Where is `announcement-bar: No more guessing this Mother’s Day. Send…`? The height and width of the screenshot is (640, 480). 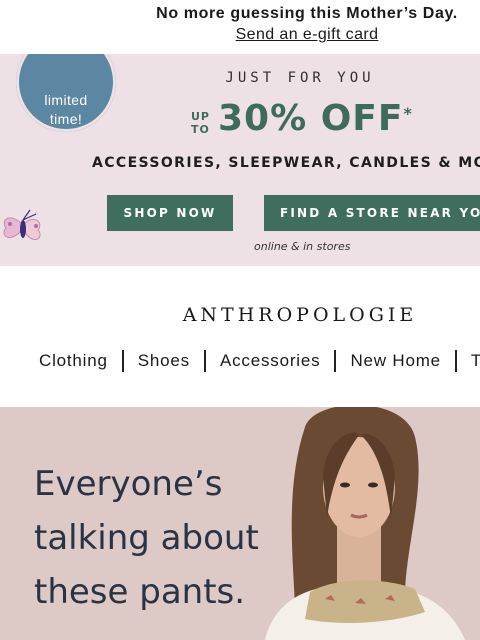
announcement-bar: No more guessing this Mother’s Day. Send… is located at coordinates (240, 27).